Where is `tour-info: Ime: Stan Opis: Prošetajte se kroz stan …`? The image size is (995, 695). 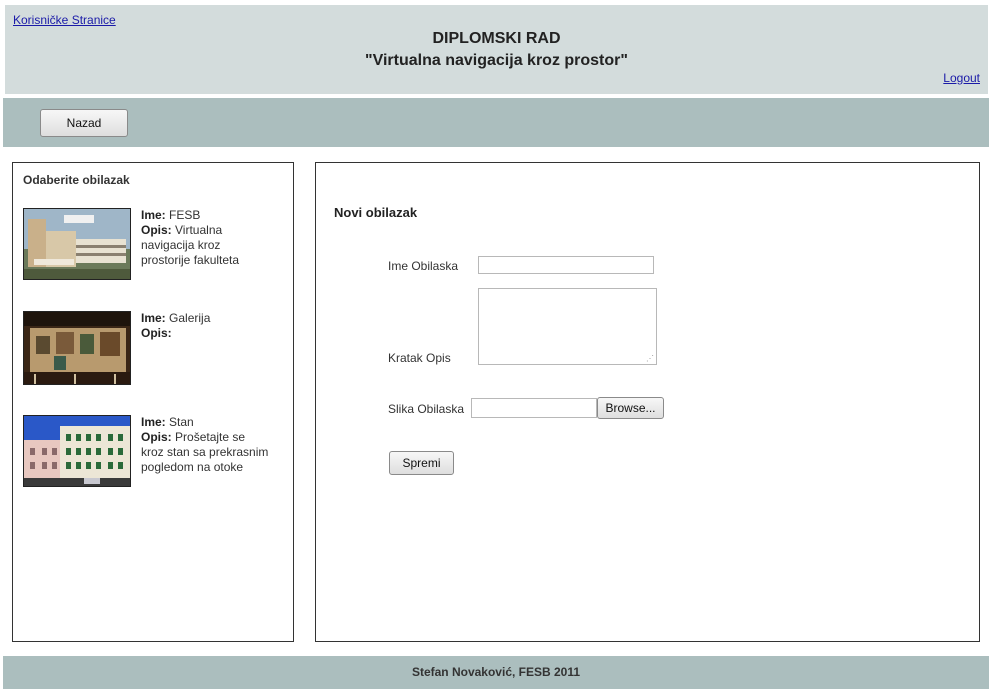 tour-info: Ime: Stan Opis: Prošetajte se kroz stan … is located at coordinates (206, 445).